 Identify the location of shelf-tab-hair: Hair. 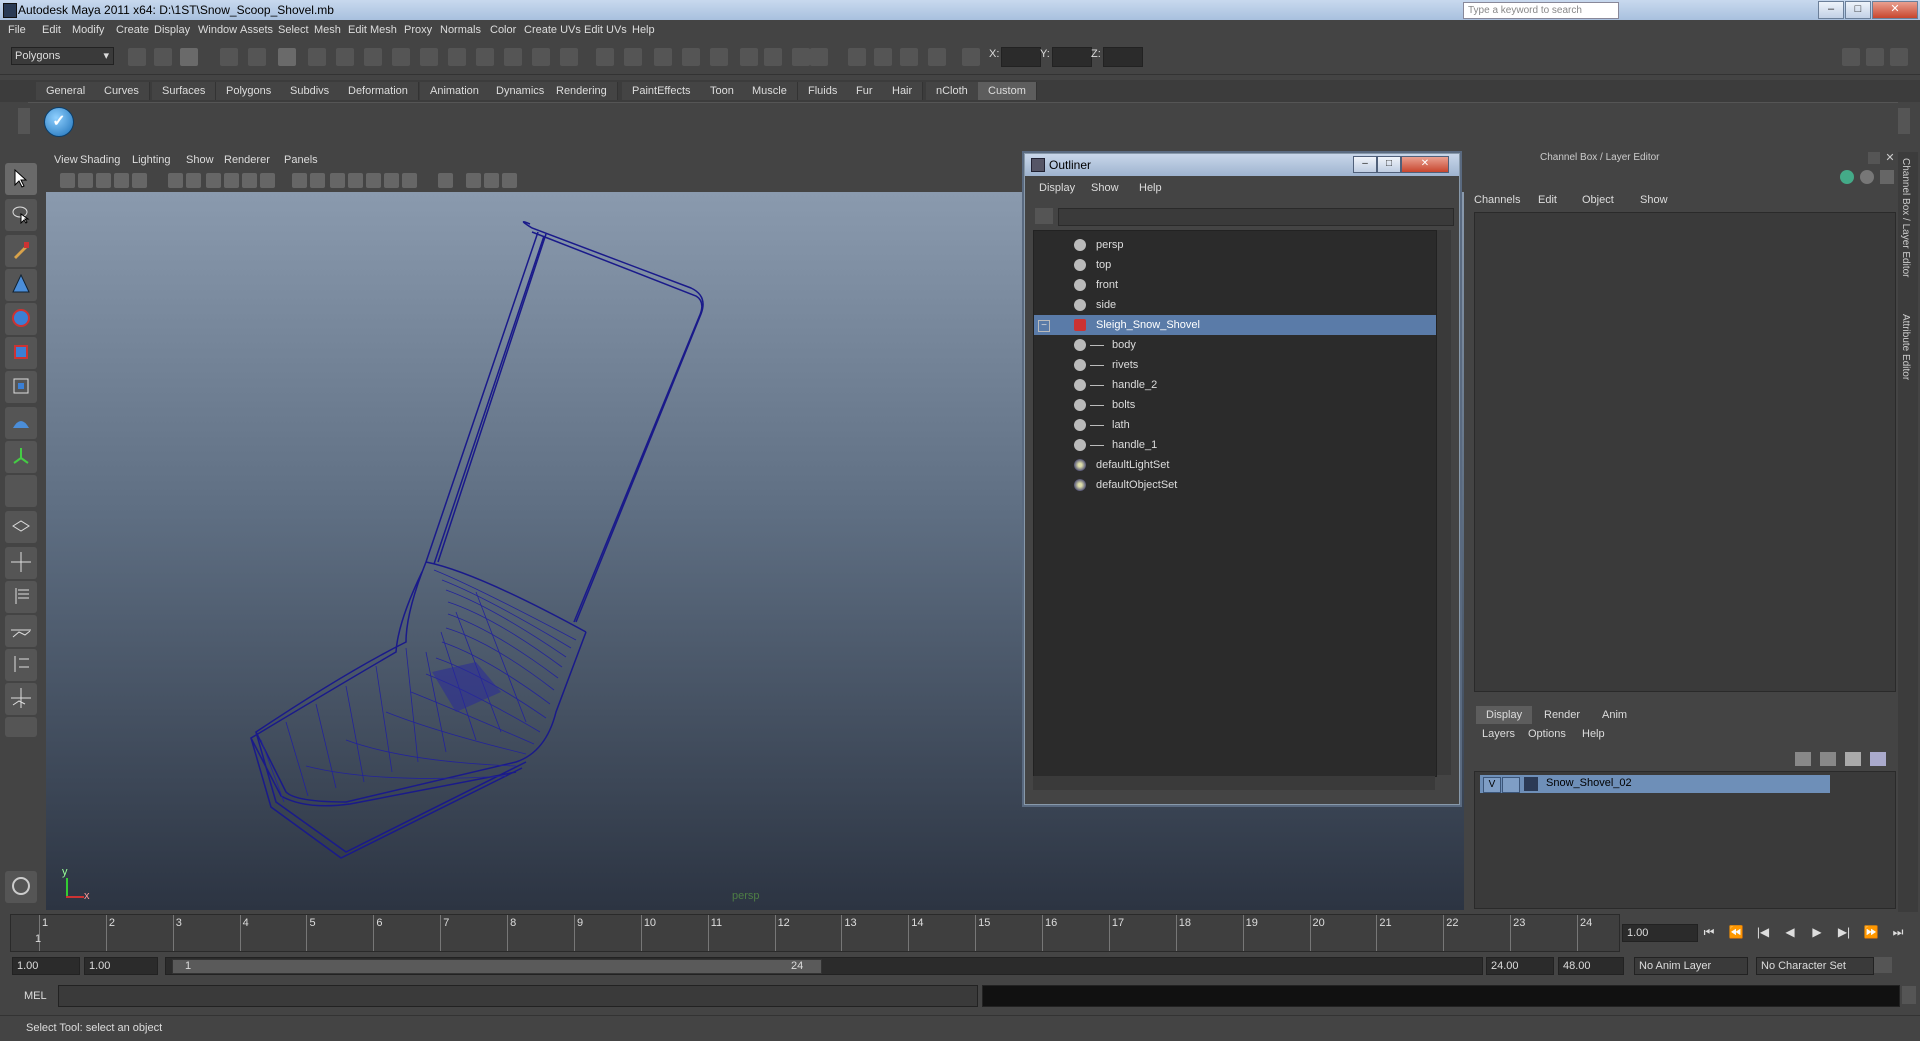
(903, 91).